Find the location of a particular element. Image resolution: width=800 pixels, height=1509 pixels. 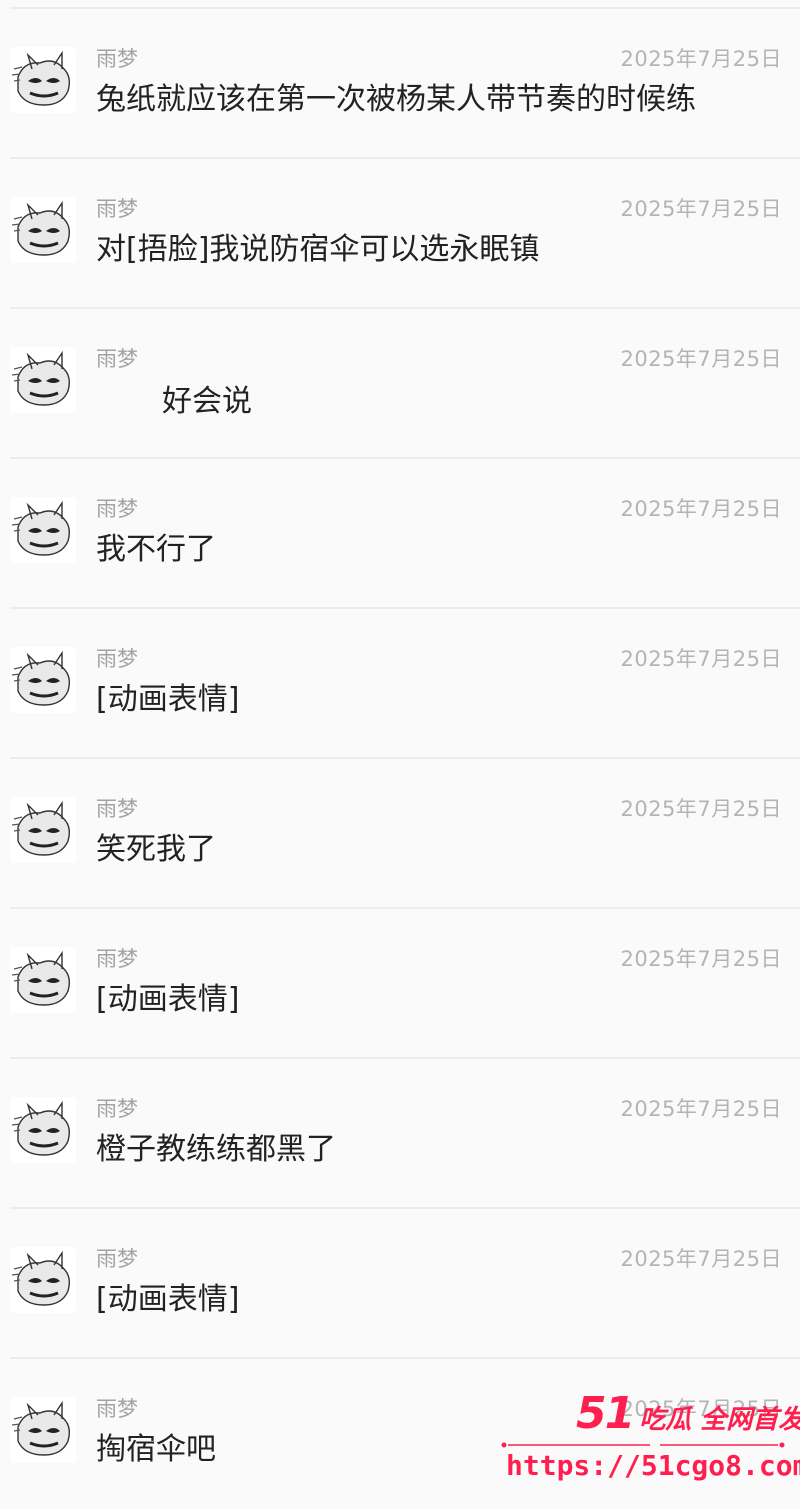

comment-text: 我不行了 is located at coordinates (156, 549).